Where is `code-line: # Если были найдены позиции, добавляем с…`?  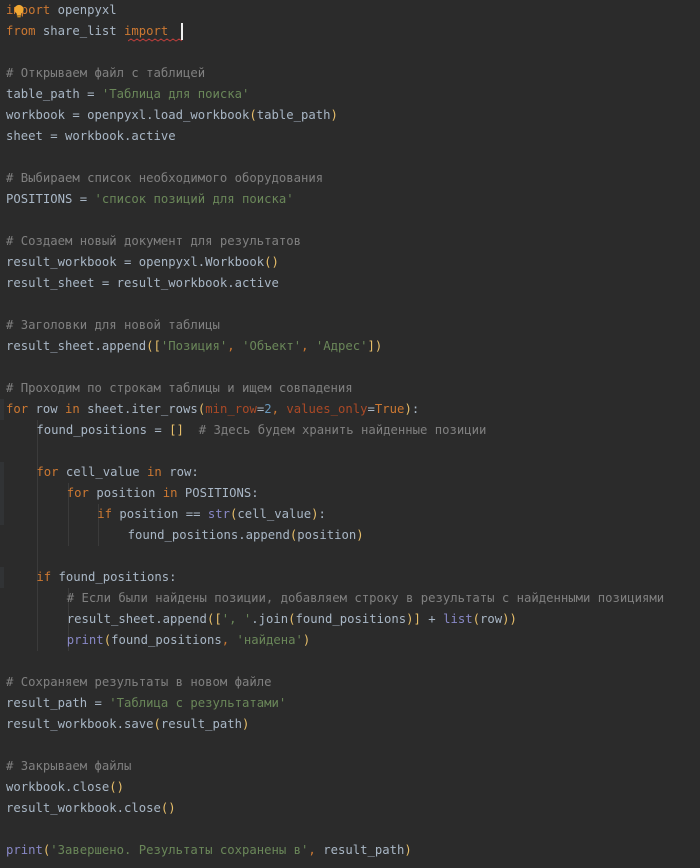
code-line: # Если были найдены позиции, добавляем с… is located at coordinates (365, 598).